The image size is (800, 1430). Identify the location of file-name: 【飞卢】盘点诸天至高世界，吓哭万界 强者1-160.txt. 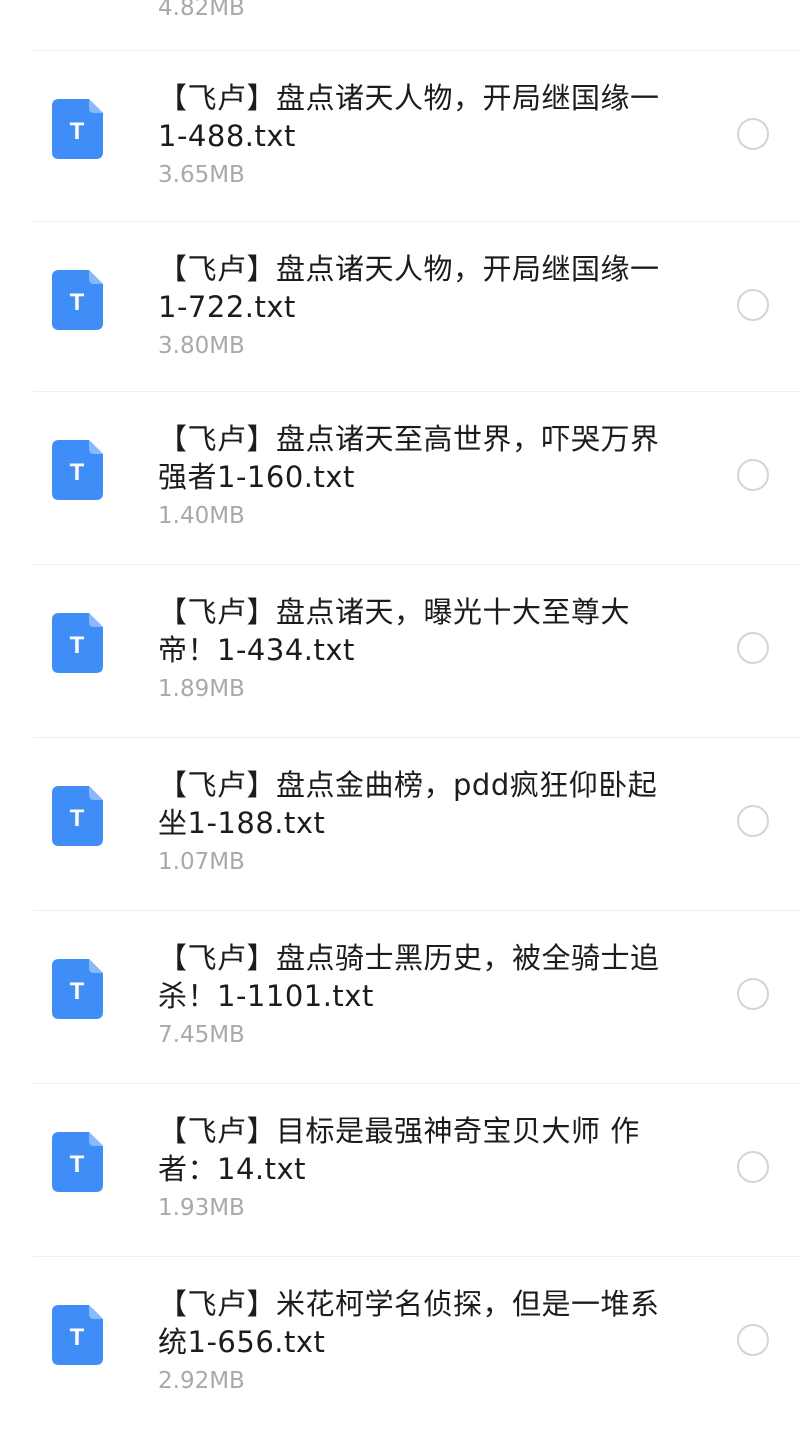
(409, 458).